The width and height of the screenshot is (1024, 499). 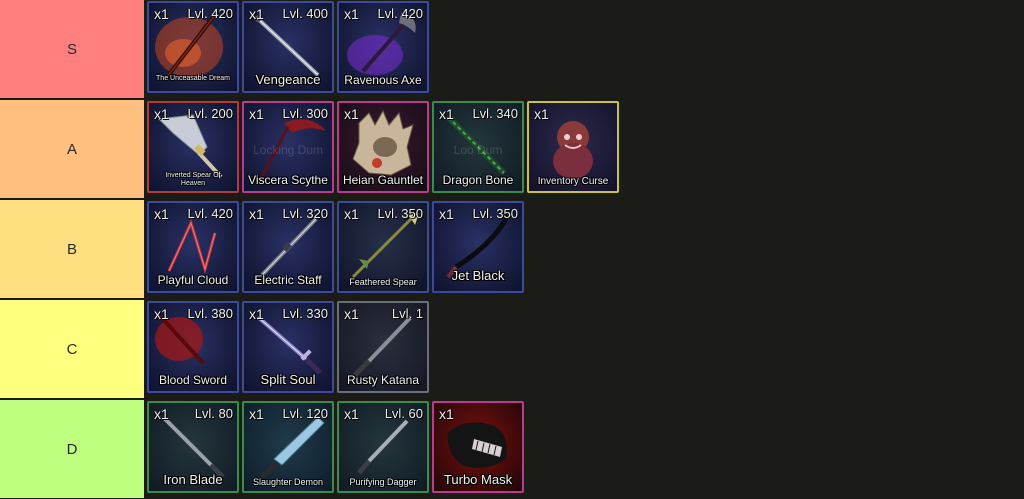 What do you see at coordinates (383, 482) in the screenshot?
I see `item-name: Purifying Dagger` at bounding box center [383, 482].